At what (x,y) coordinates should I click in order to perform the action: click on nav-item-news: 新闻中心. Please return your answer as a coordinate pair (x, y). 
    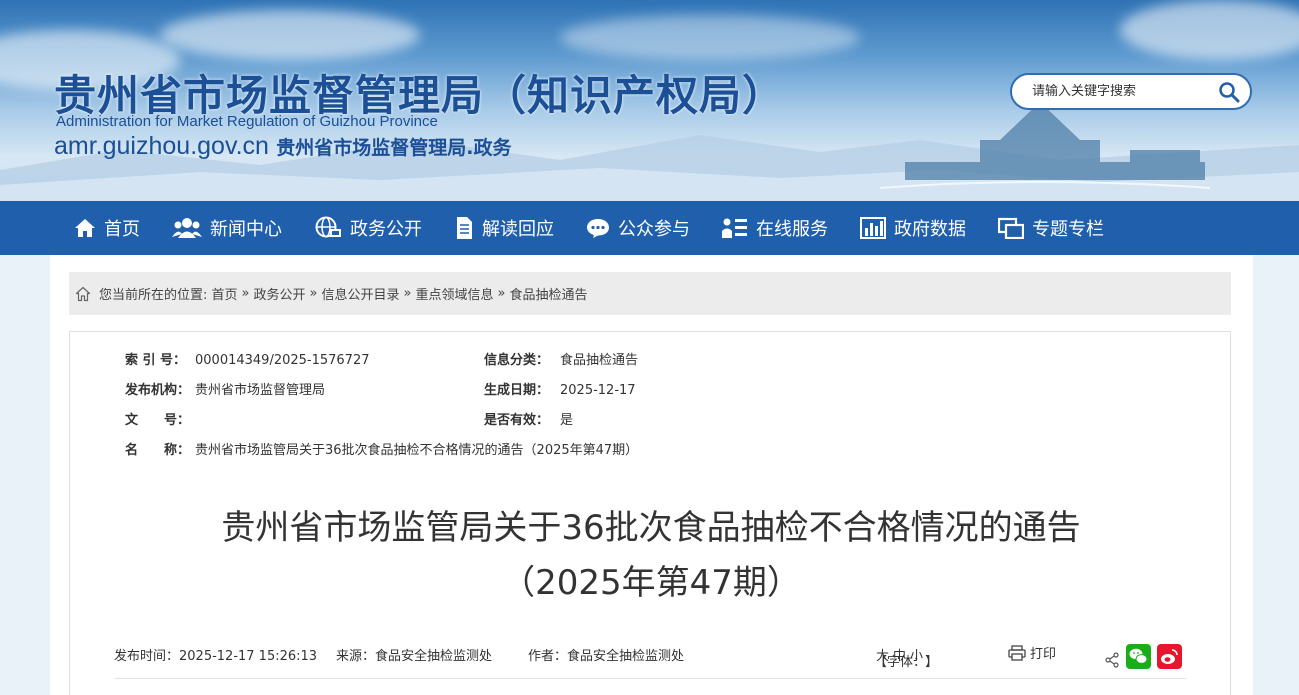
    Looking at the image, I should click on (227, 228).